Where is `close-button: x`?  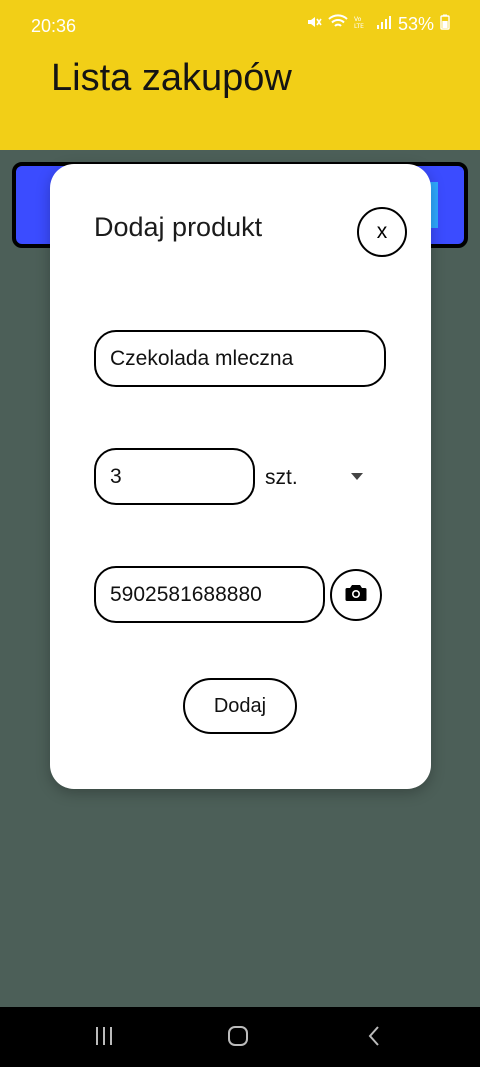
close-button: x is located at coordinates (382, 232).